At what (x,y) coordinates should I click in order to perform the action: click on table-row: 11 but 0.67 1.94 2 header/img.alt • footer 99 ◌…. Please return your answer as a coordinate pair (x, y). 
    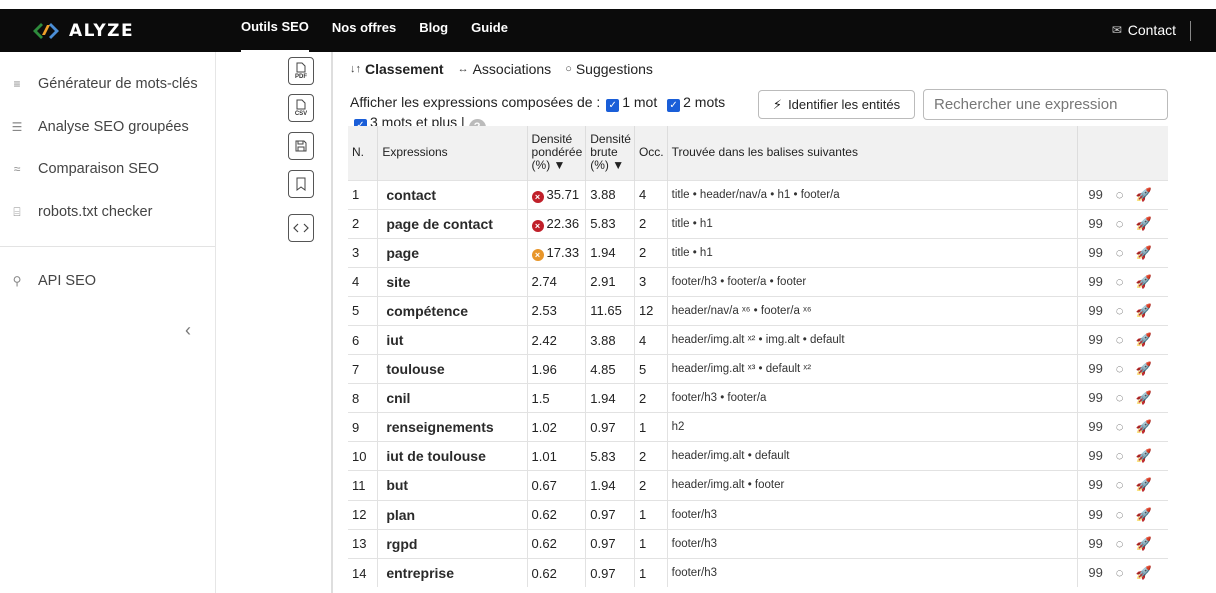
    Looking at the image, I should click on (758, 485).